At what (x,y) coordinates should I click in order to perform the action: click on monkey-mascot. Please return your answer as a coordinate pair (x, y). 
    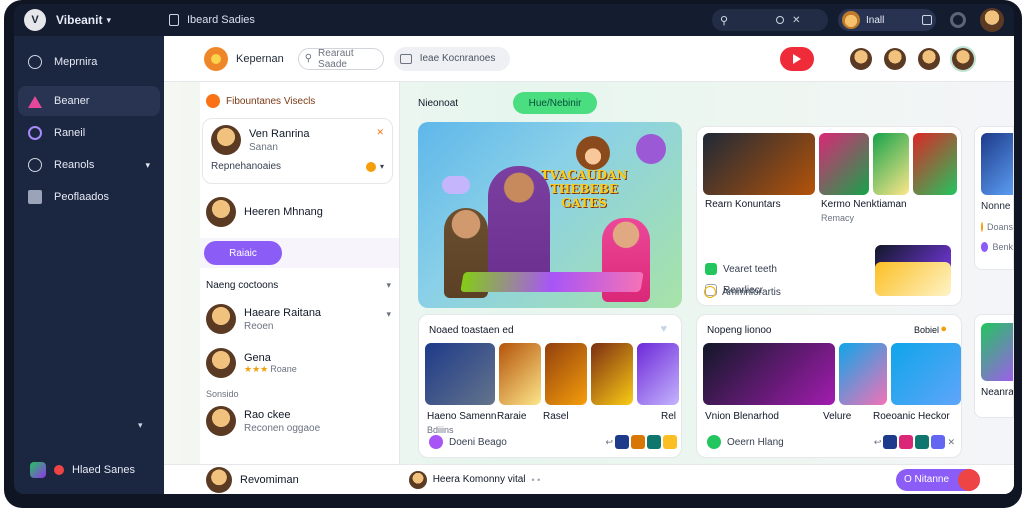
    Looking at the image, I should click on (593, 153).